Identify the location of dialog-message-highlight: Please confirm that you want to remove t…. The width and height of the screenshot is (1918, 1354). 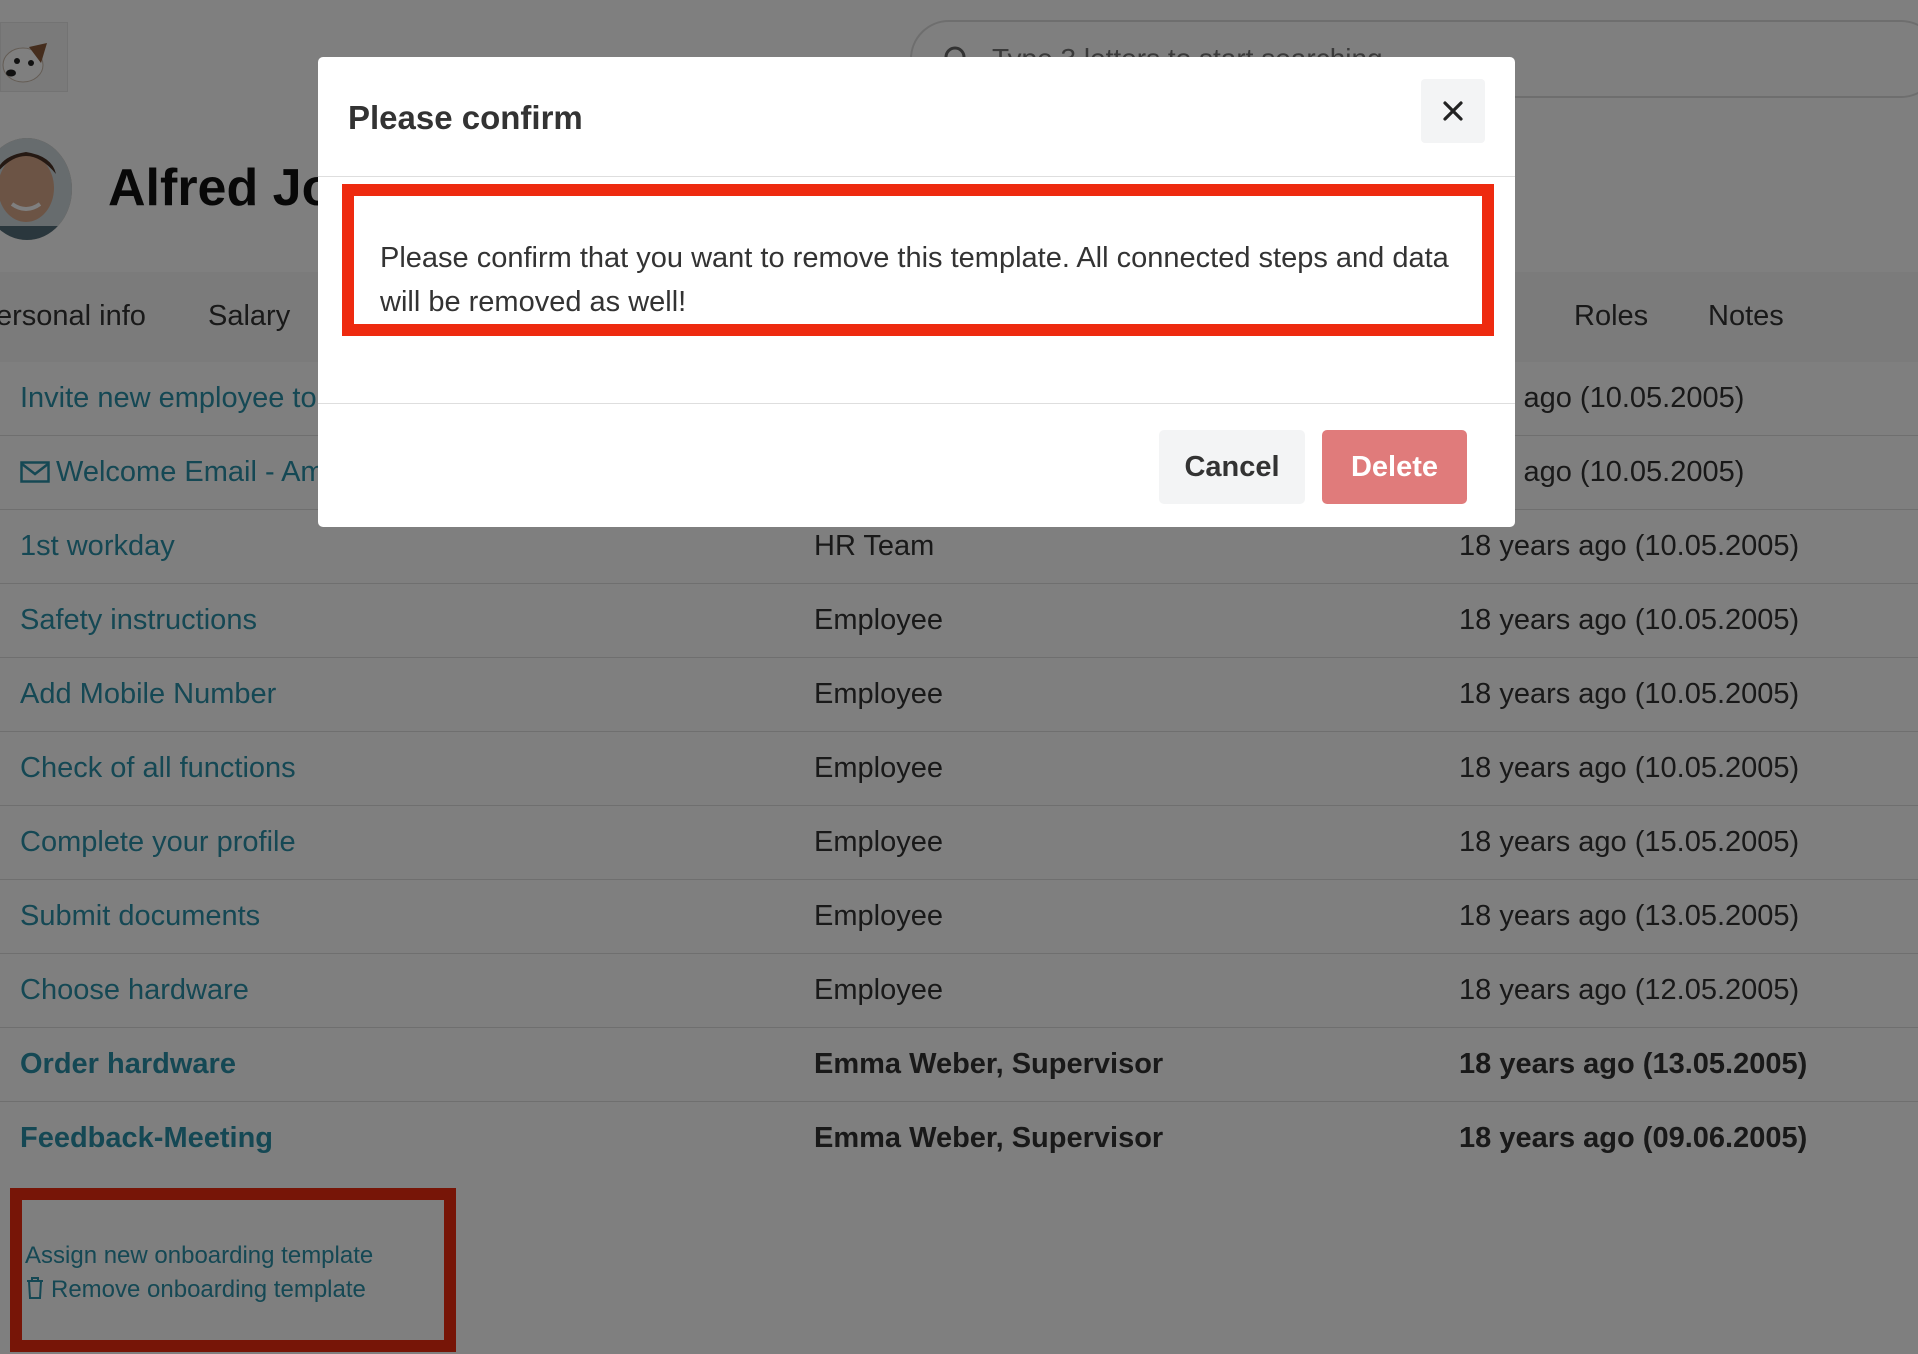
(918, 260).